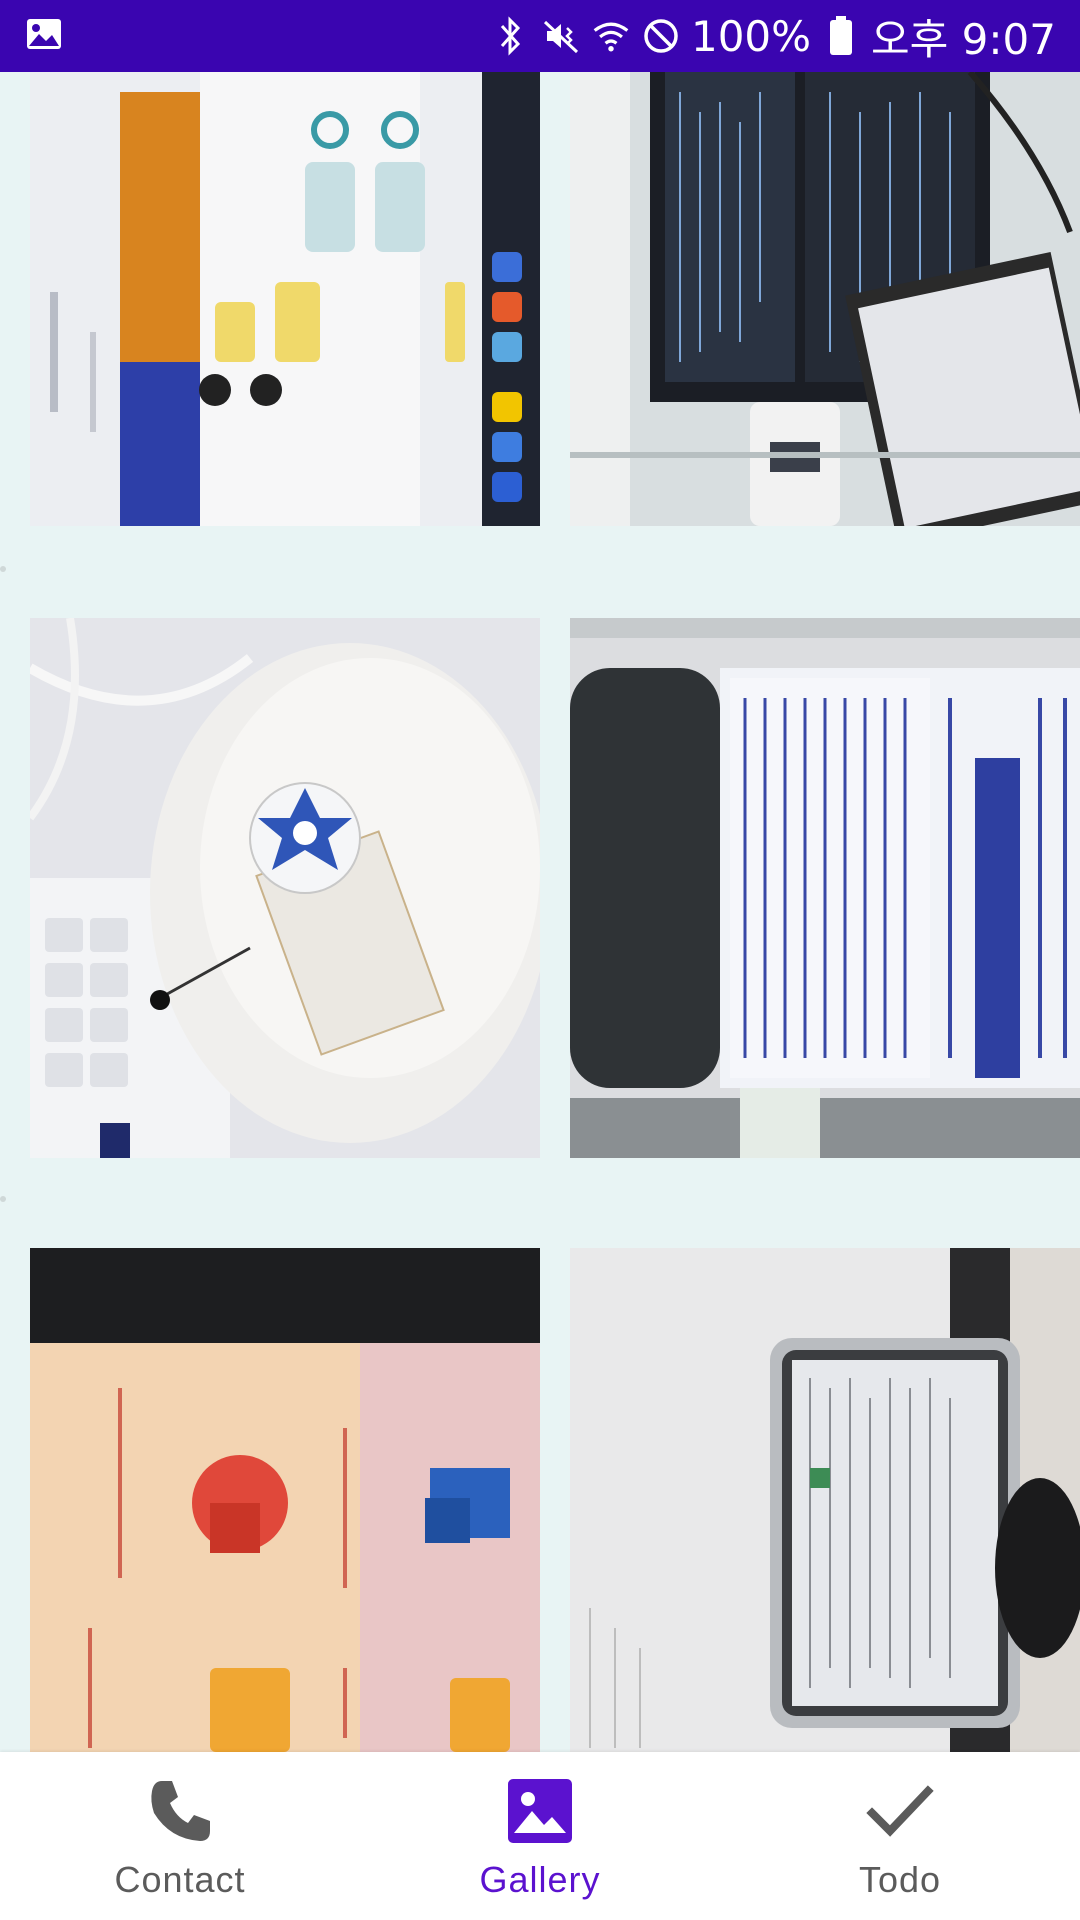 The height and width of the screenshot is (1920, 1080). Describe the element at coordinates (180, 1879) in the screenshot. I see `nav-label-contact: Contact` at that location.